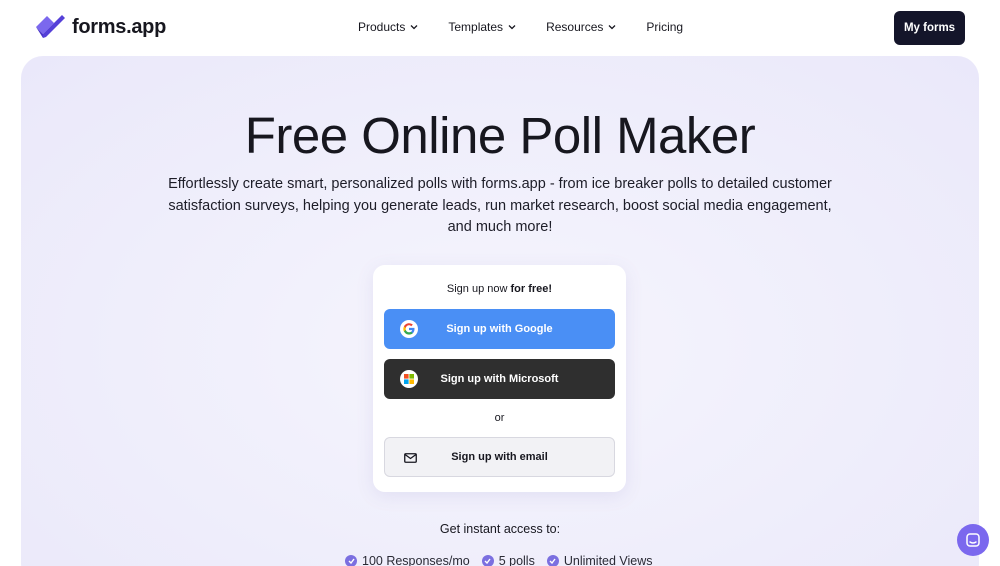  Describe the element at coordinates (500, 529) in the screenshot. I see `access-heading: Get instant access to:` at that location.